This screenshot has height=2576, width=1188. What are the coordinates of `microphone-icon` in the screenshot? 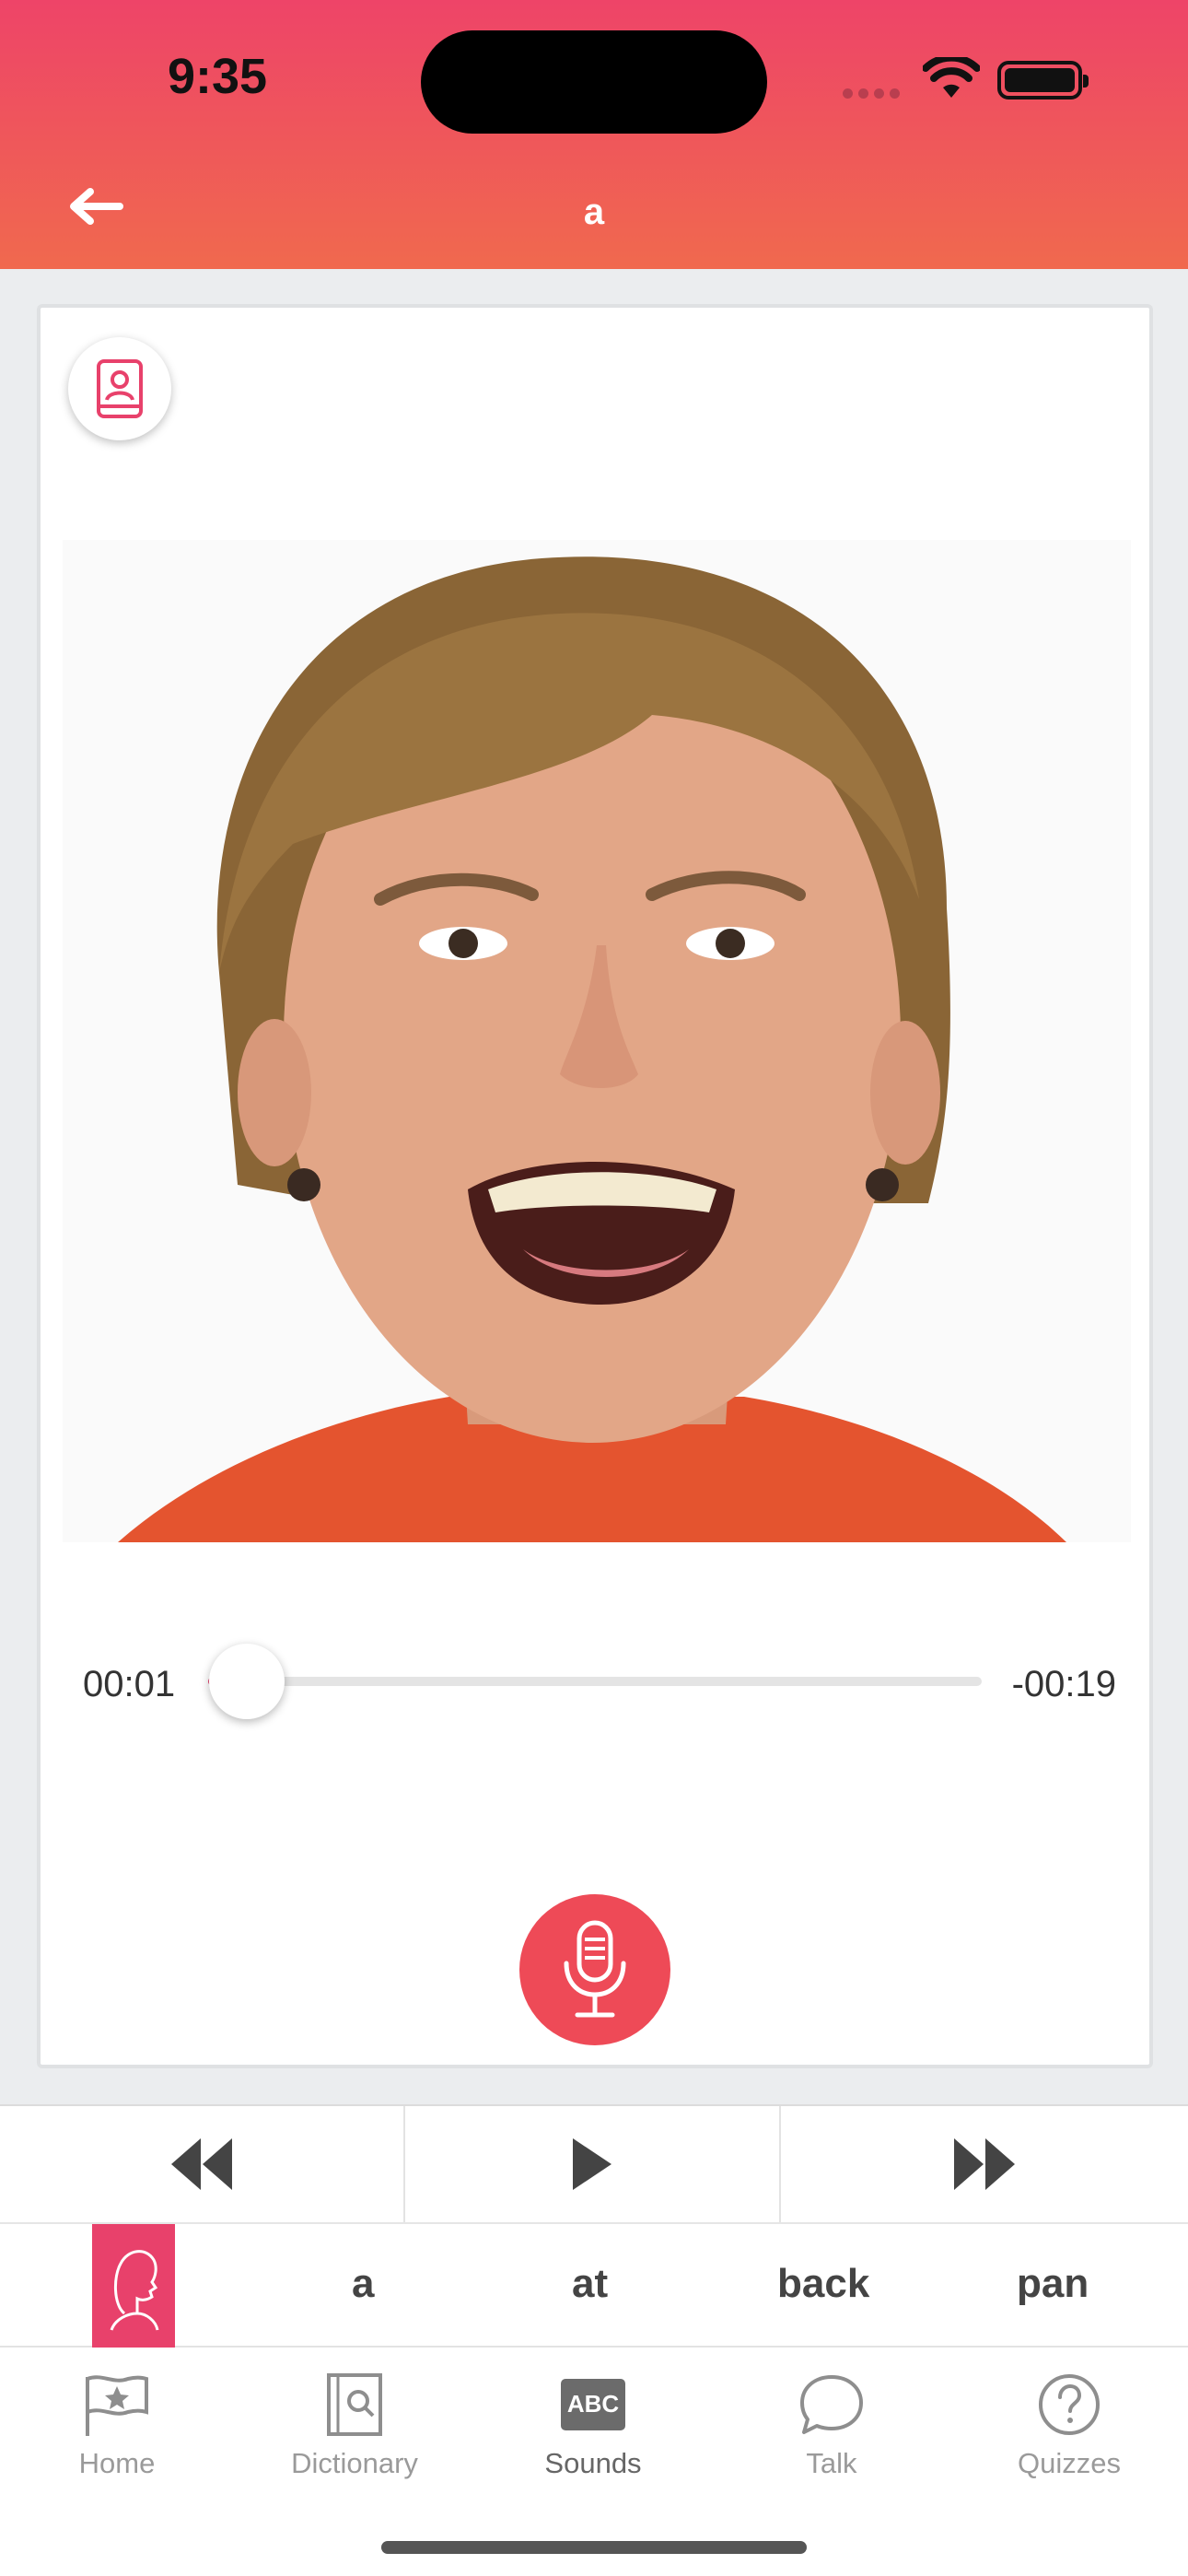 It's located at (595, 1969).